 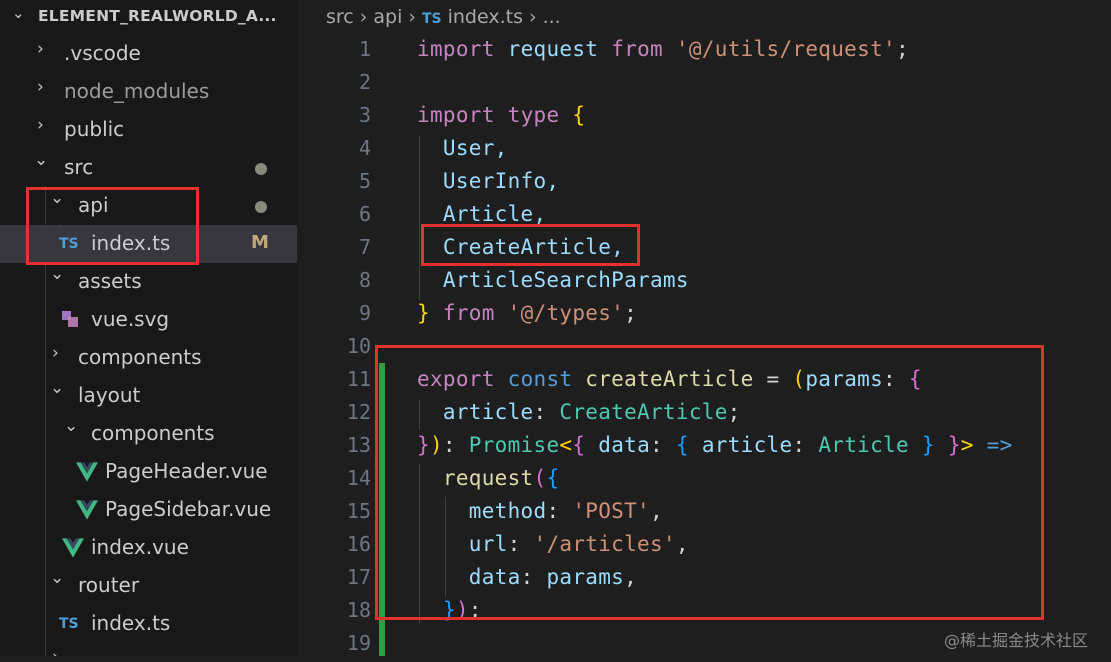 I want to click on line-number: 16, so click(x=358, y=544).